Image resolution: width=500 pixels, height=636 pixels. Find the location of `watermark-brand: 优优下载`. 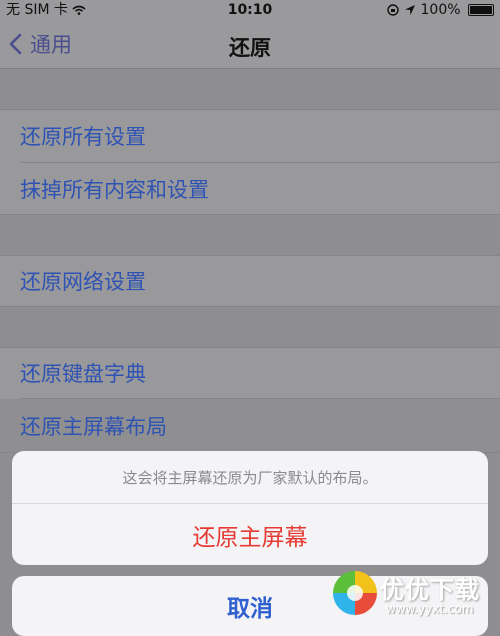

watermark-brand: 优优下载 is located at coordinates (430, 590).